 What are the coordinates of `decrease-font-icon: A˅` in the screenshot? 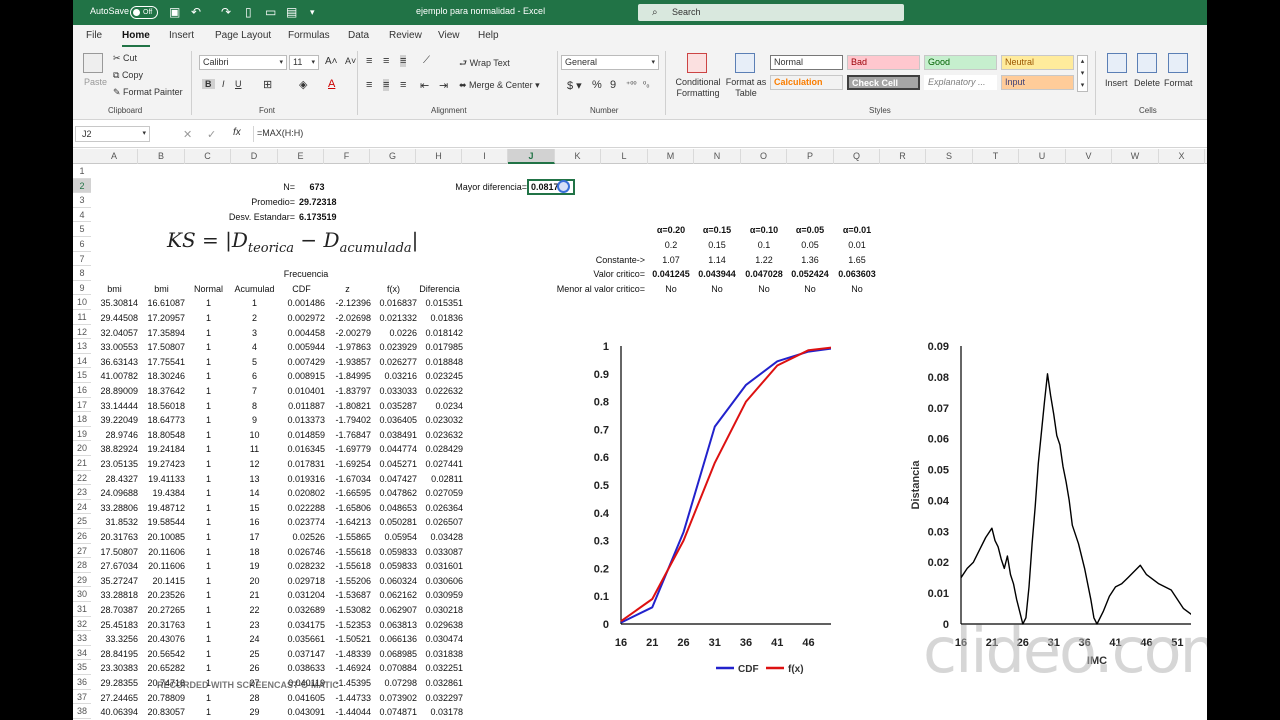 It's located at (350, 61).